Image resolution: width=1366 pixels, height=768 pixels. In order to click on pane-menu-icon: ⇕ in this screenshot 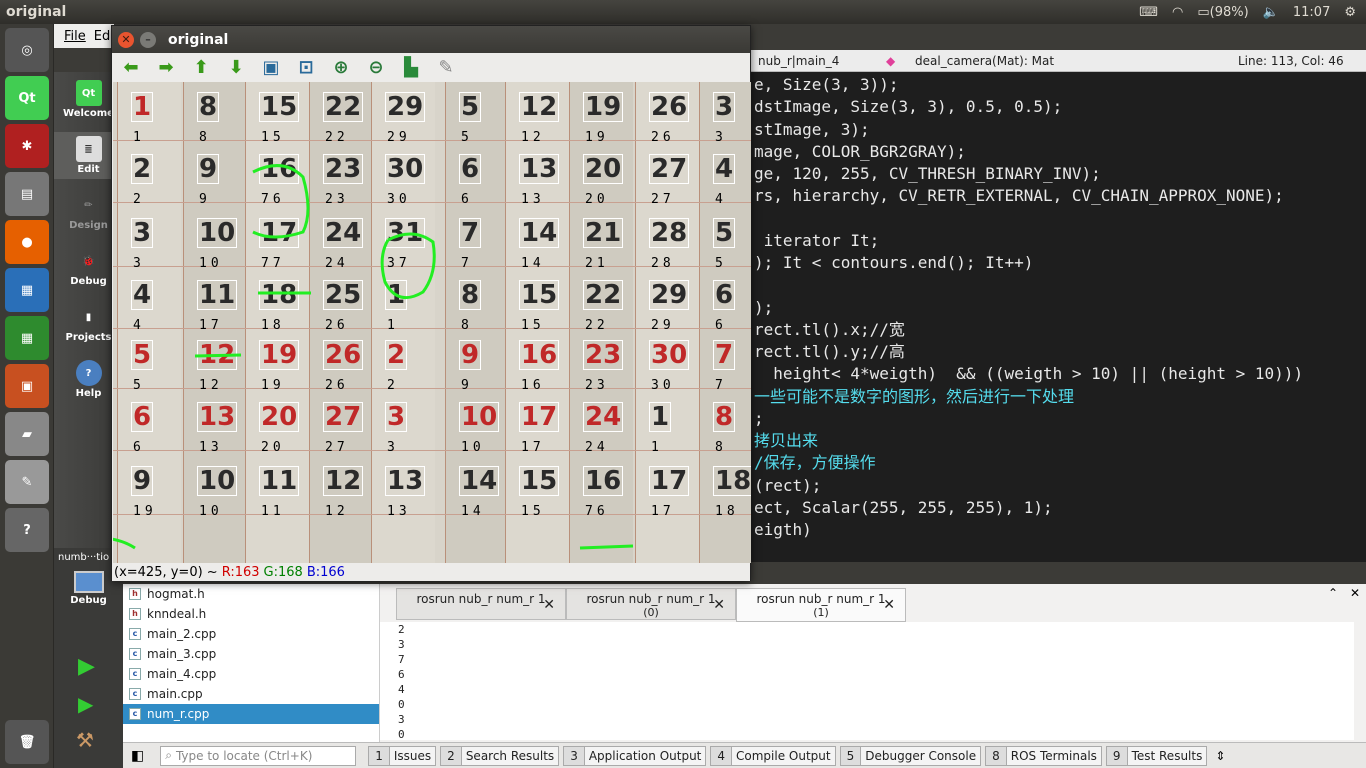, I will do `click(1220, 756)`.